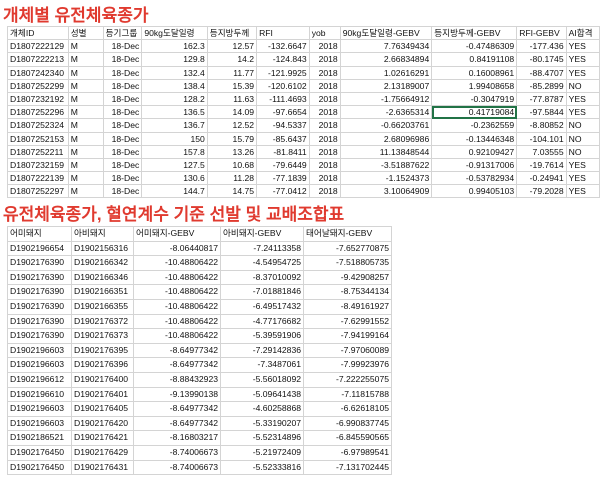  Describe the element at coordinates (102, 409) in the screenshot. I see `table-cell: D1902176405` at that location.